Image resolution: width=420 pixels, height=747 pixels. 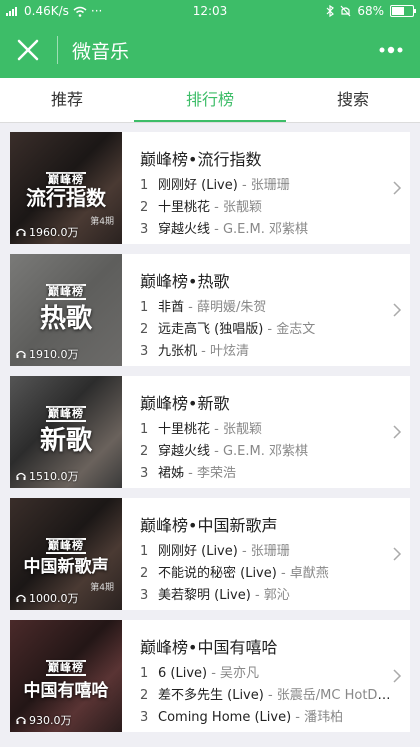 I want to click on play-count: 1000.0万, so click(x=47, y=598).